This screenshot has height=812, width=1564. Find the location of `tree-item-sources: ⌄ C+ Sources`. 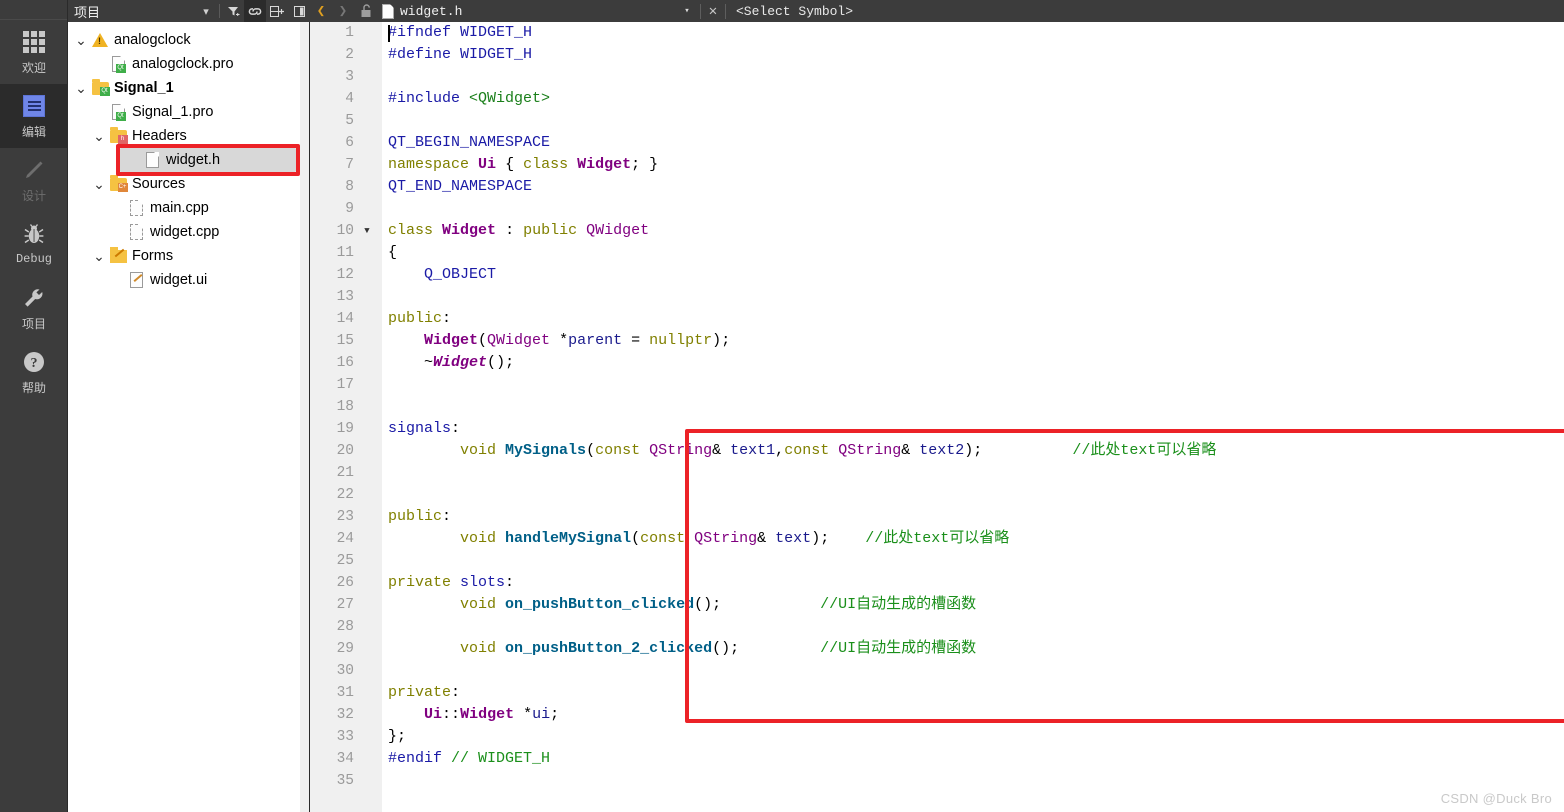

tree-item-sources: ⌄ C+ Sources is located at coordinates (189, 184).